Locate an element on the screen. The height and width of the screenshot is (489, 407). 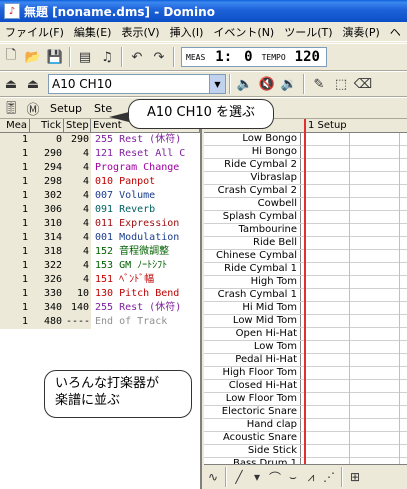
event-tick: 306 is located at coordinates (47, 210).